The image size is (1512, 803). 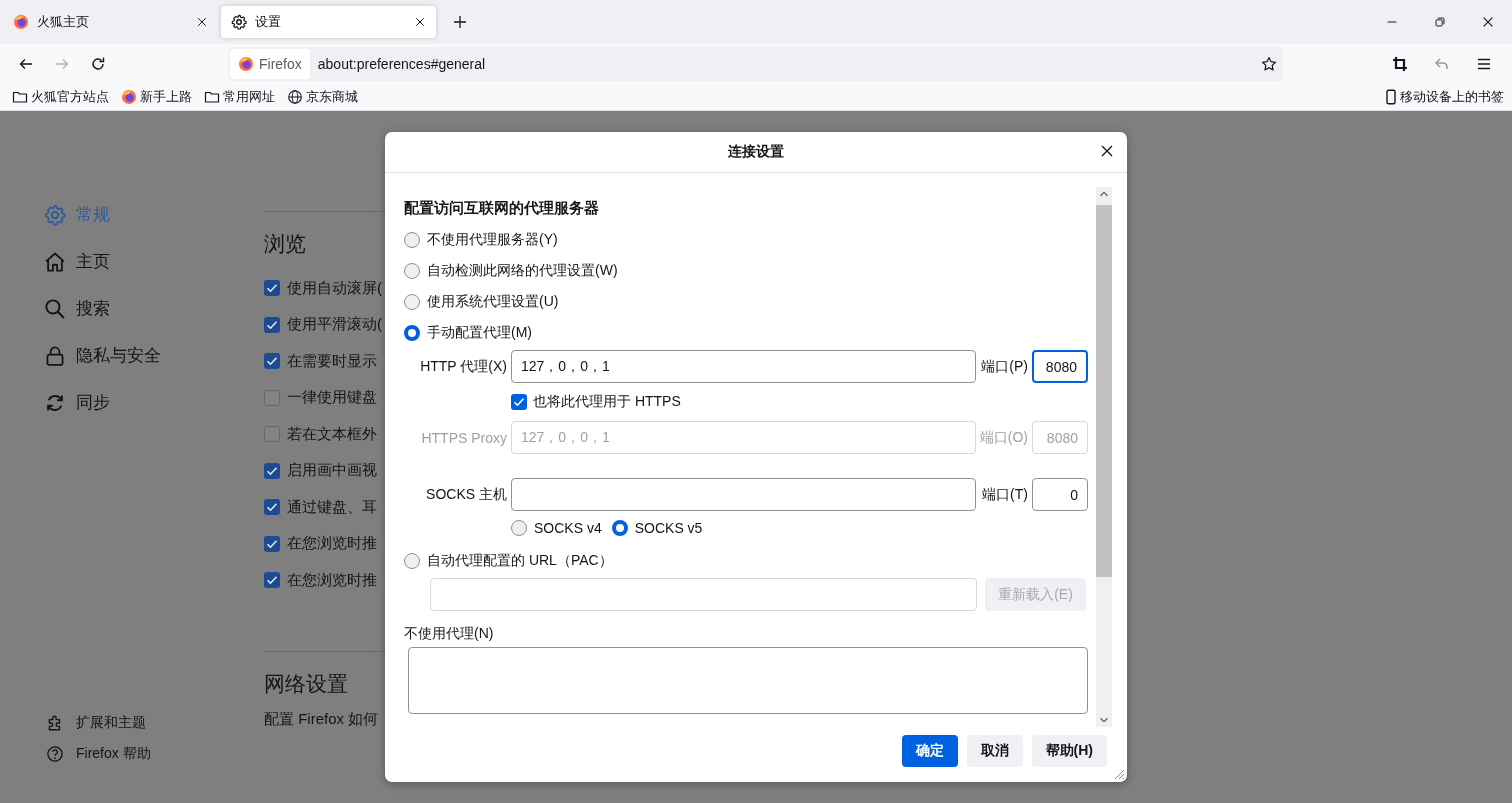 What do you see at coordinates (1400, 64) in the screenshot?
I see `crop-icon` at bounding box center [1400, 64].